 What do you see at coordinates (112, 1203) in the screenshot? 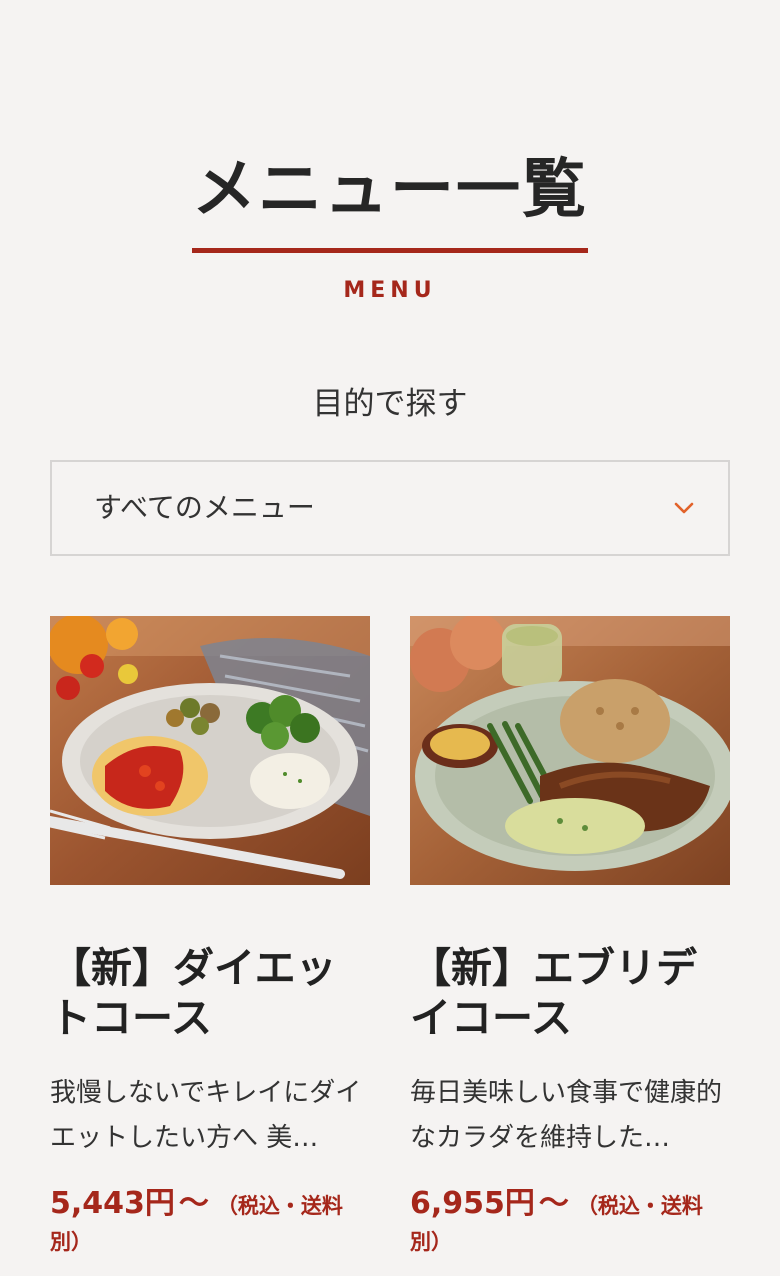
I see `price-value: 5,443円` at bounding box center [112, 1203].